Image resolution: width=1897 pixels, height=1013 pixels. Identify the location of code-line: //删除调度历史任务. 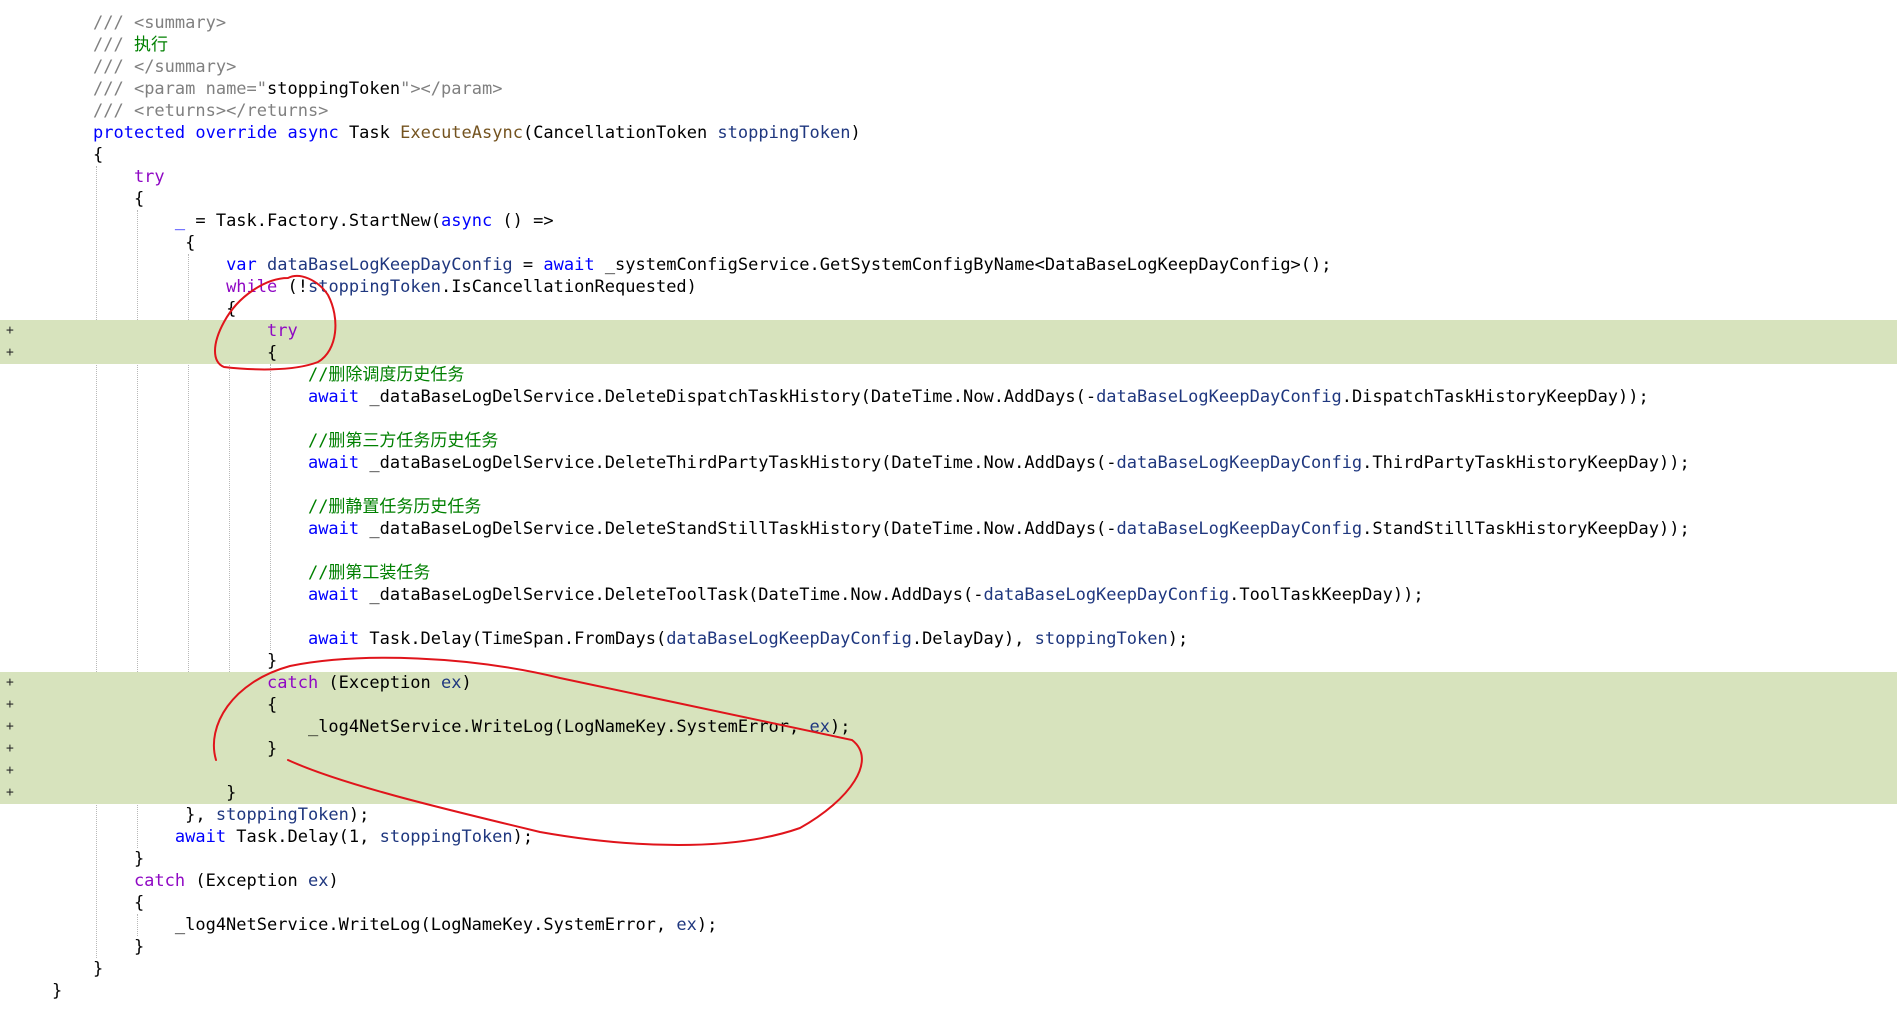
(948, 375).